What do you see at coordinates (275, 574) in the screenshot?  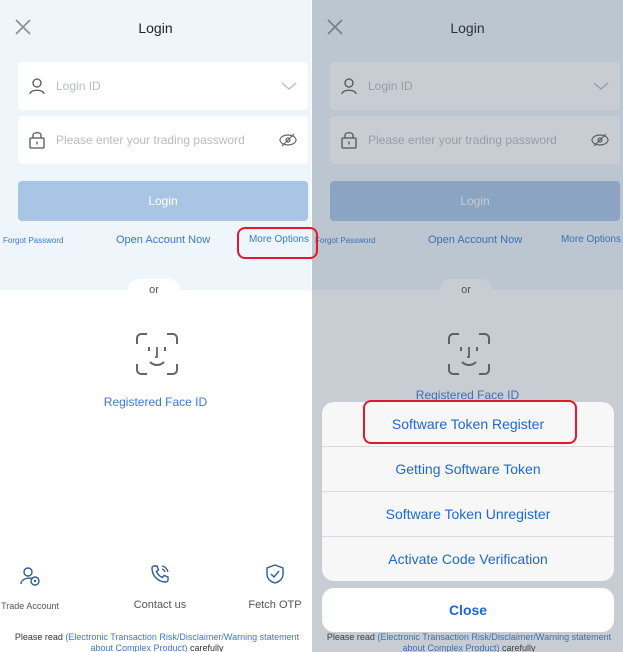 I see `shield-check-icon` at bounding box center [275, 574].